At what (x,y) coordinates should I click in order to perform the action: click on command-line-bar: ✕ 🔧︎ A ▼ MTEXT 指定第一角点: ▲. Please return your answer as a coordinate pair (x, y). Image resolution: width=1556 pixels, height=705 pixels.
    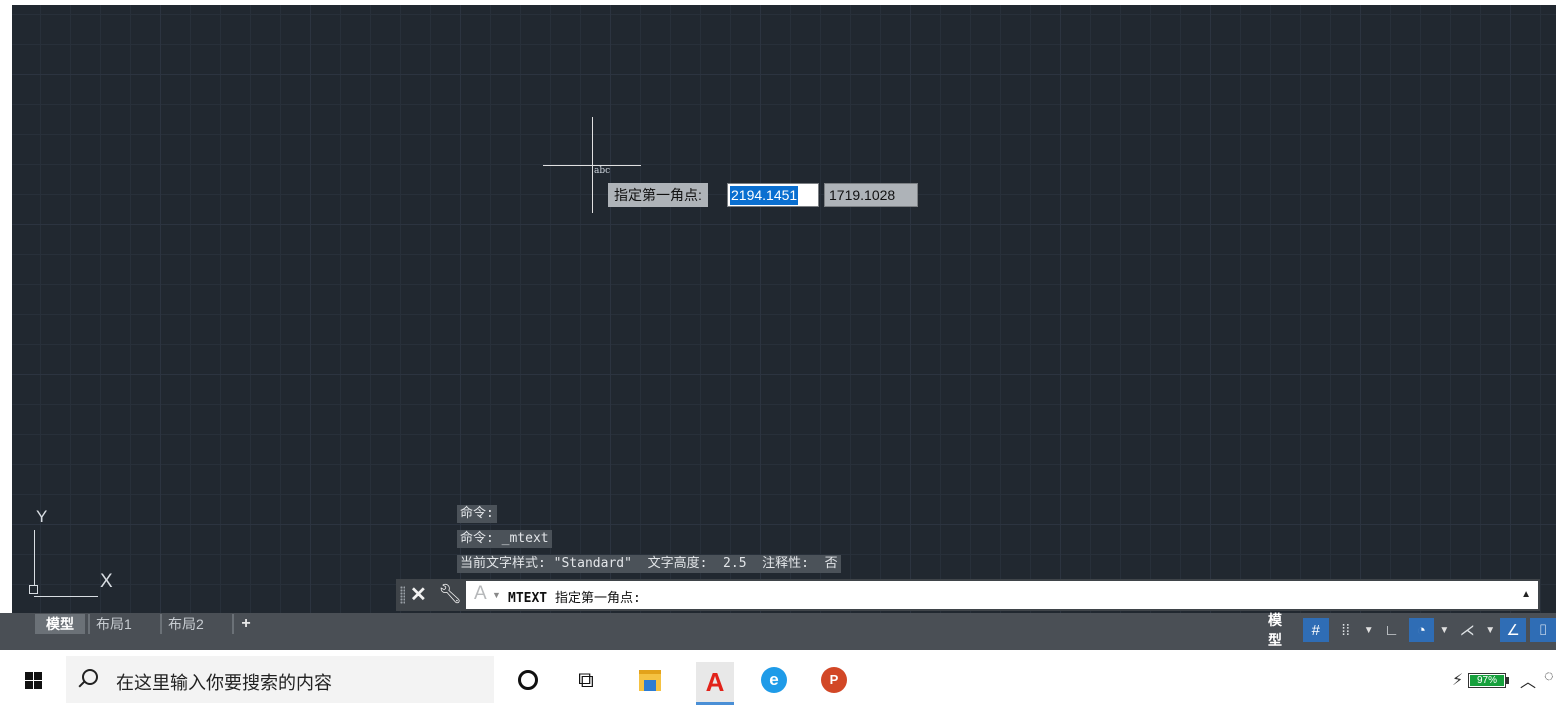
    Looking at the image, I should click on (968, 595).